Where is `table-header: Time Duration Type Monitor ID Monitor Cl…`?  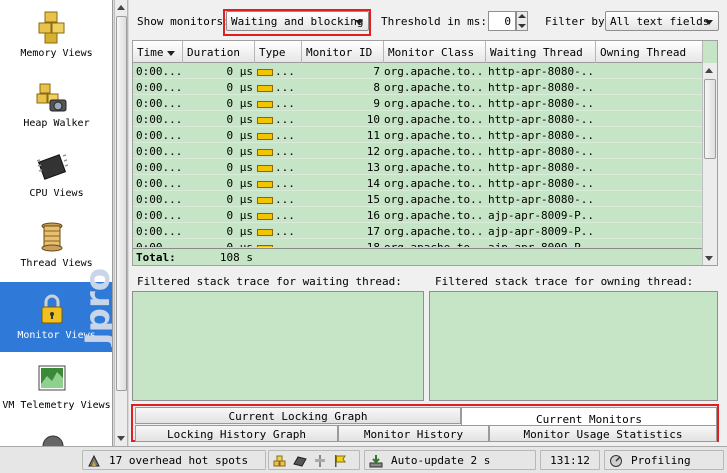
table-header: Time Duration Type Monitor ID Monitor Cl… is located at coordinates (418, 52).